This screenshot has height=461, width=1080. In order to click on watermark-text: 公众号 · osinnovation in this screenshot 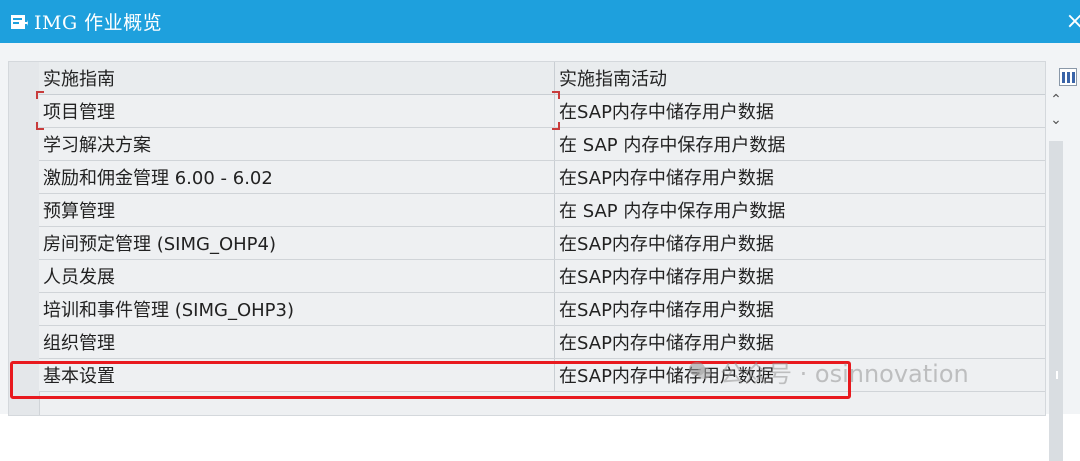, I will do `click(844, 373)`.